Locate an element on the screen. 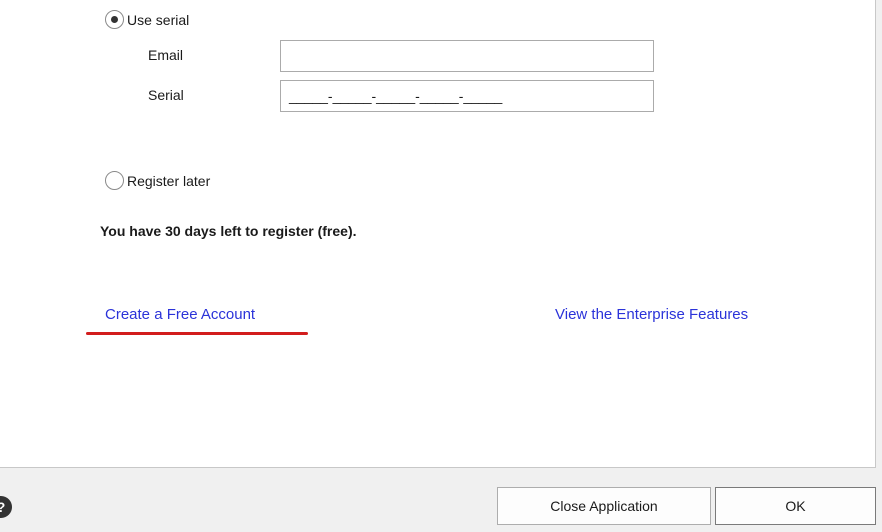 This screenshot has height=532, width=882. close-application-button: Close Application is located at coordinates (604, 506).